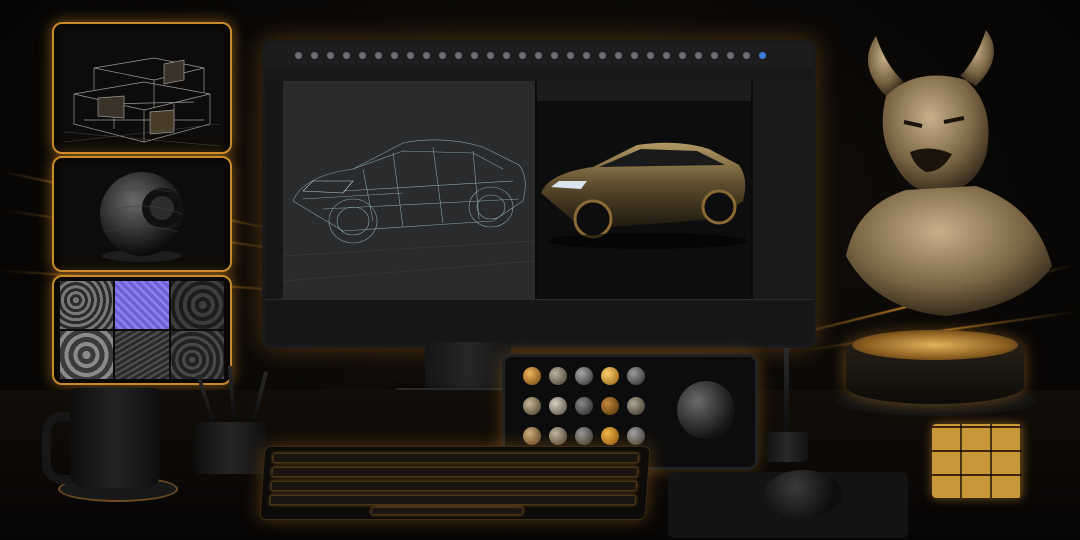 The height and width of the screenshot is (540, 1080). What do you see at coordinates (787, 447) in the screenshot?
I see `stylus-holder` at bounding box center [787, 447].